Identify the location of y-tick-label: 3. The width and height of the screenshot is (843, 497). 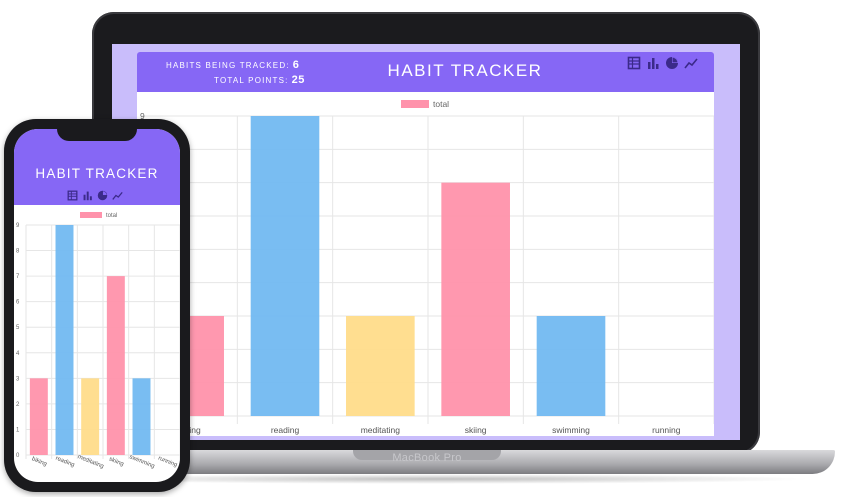
(18, 379).